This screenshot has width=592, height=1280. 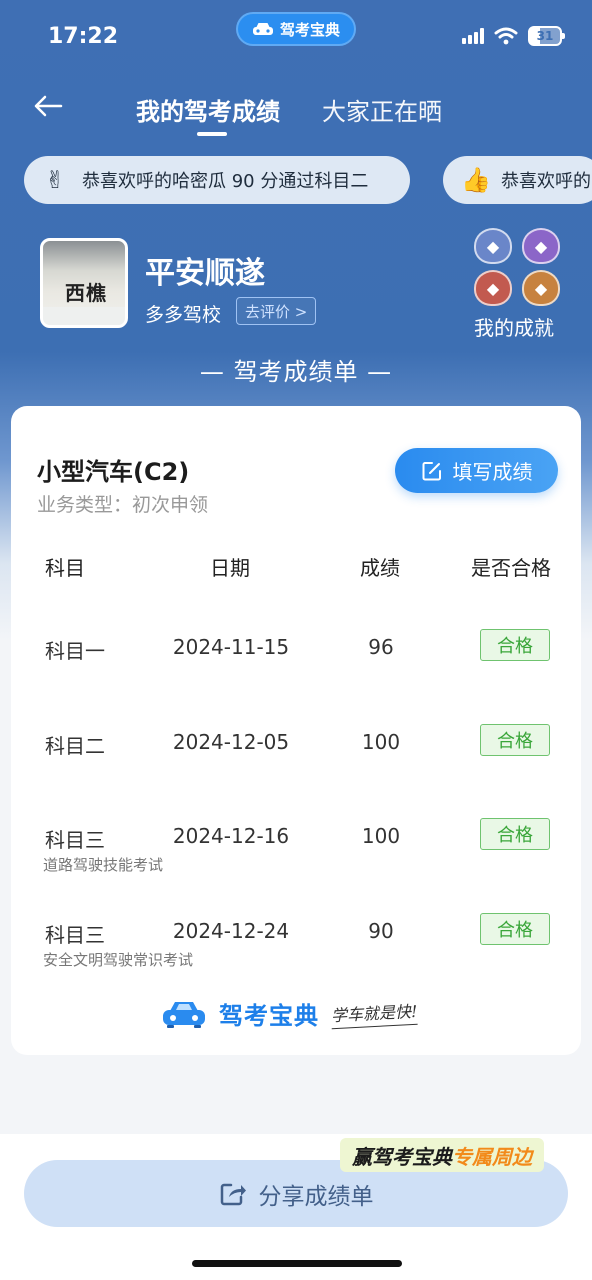 I want to click on table-row: 科目二 2024-12-05 100 合格, so click(x=296, y=757).